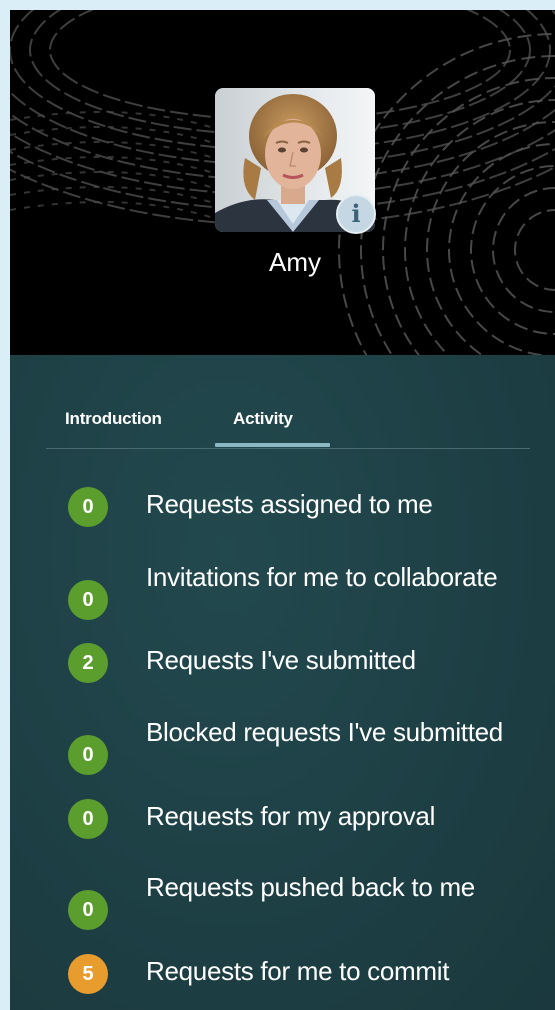 The height and width of the screenshot is (1010, 555). I want to click on activity-item-approval: 0 Requests for my approval, so click(298, 818).